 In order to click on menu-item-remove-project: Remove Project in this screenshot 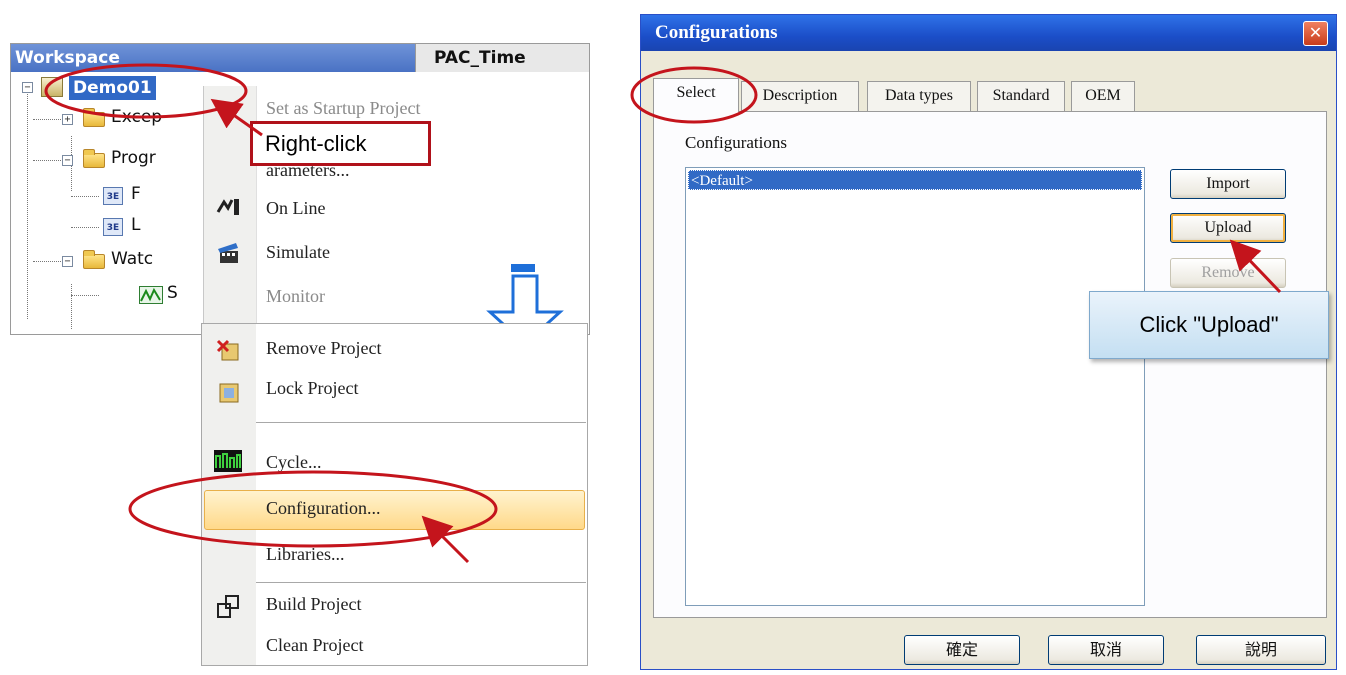, I will do `click(323, 348)`.